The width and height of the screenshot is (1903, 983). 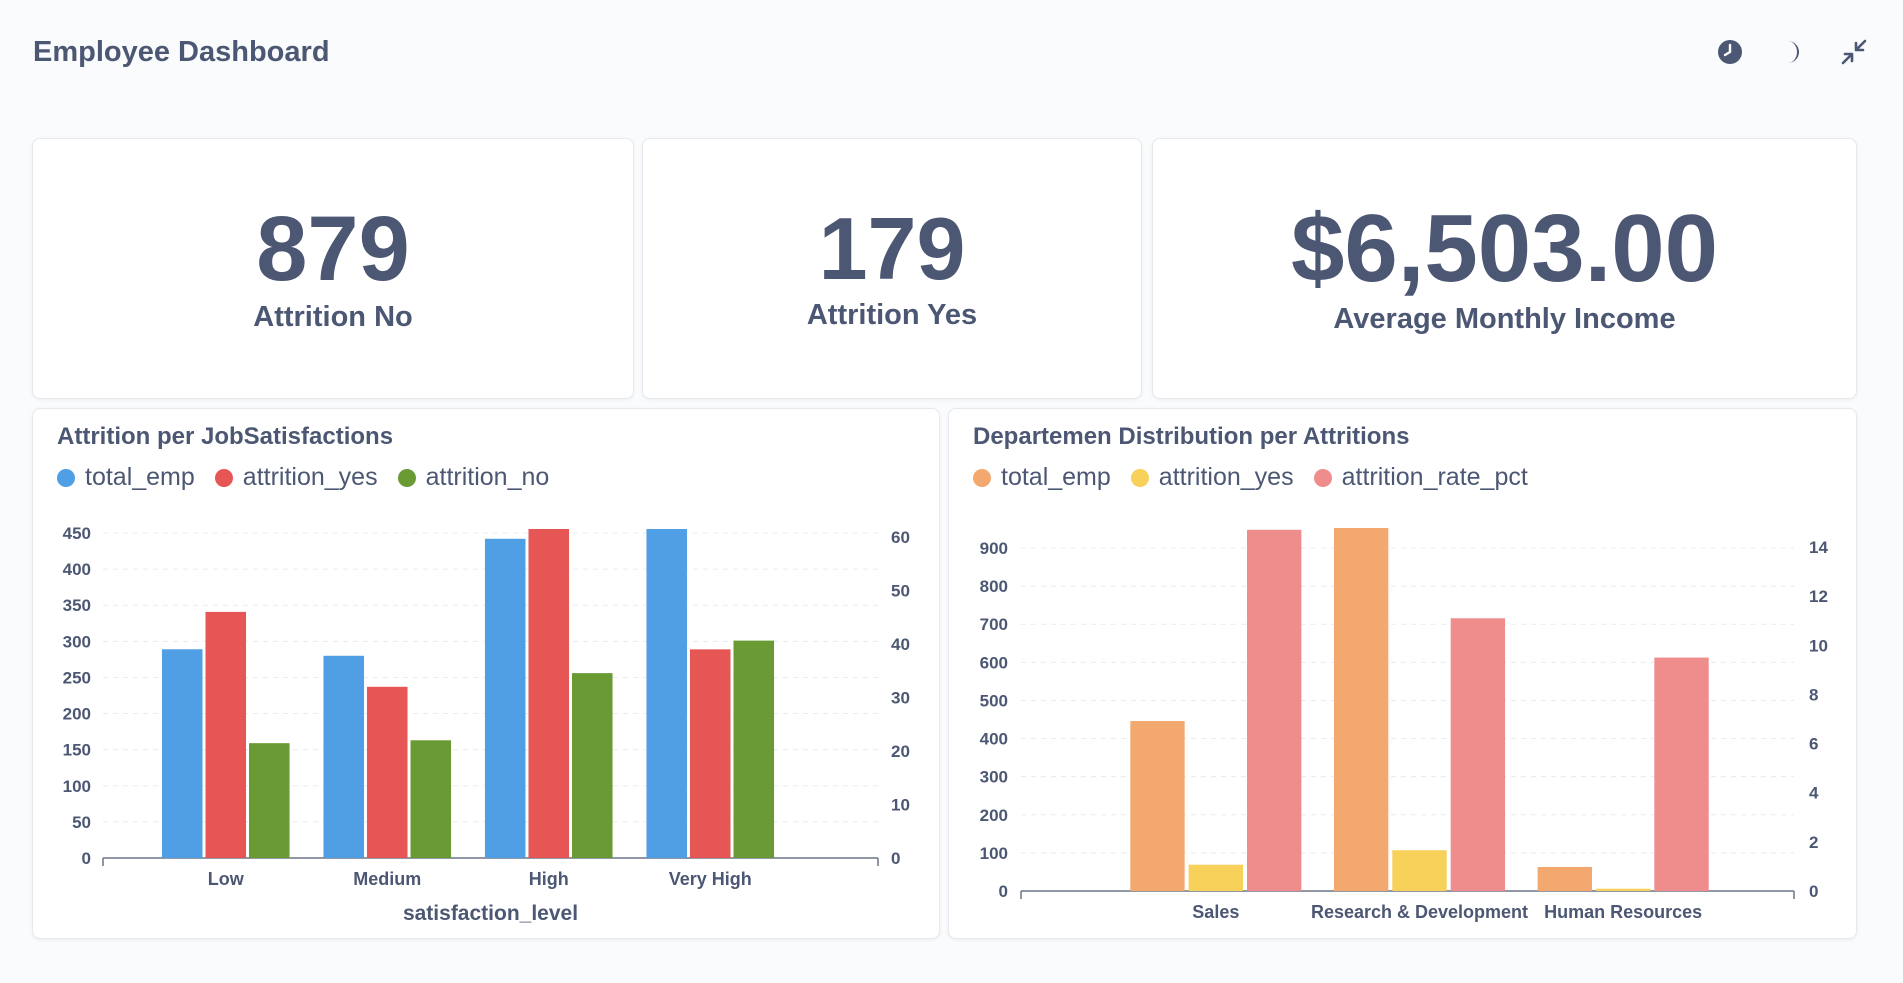 I want to click on kpi-value: 879, so click(x=333, y=249).